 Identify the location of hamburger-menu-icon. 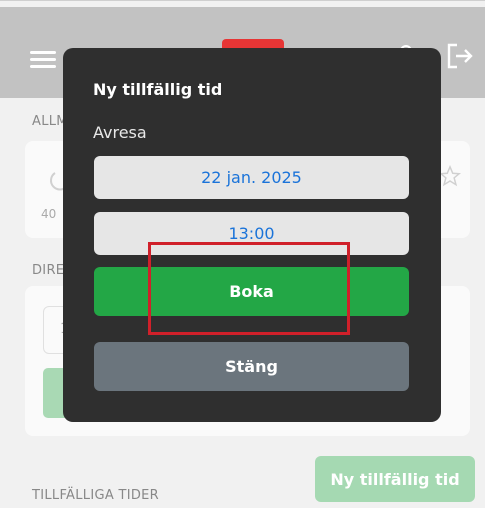
(43, 60).